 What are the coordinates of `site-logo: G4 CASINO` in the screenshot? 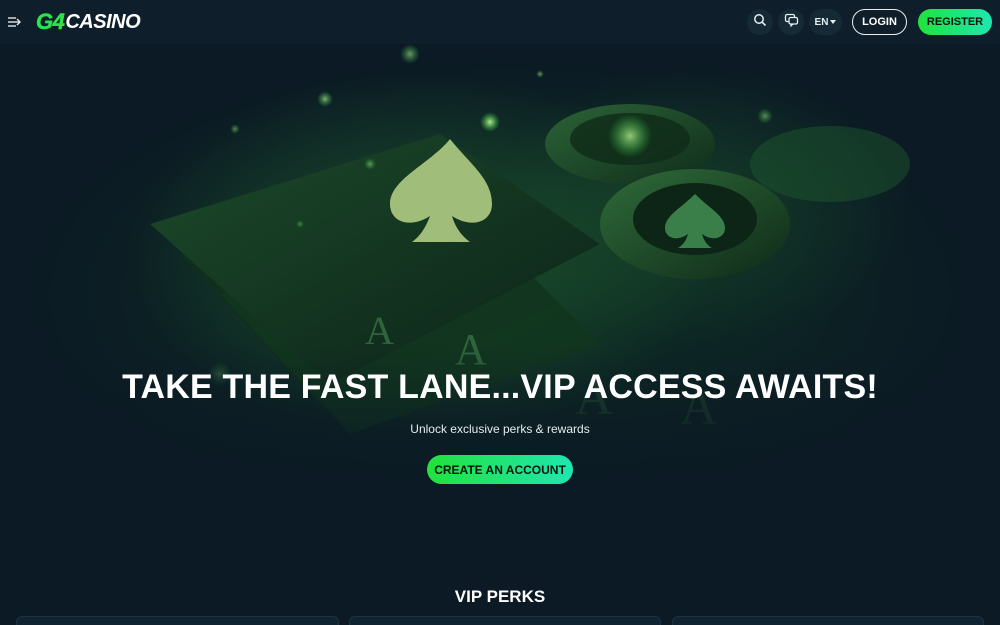 It's located at (88, 22).